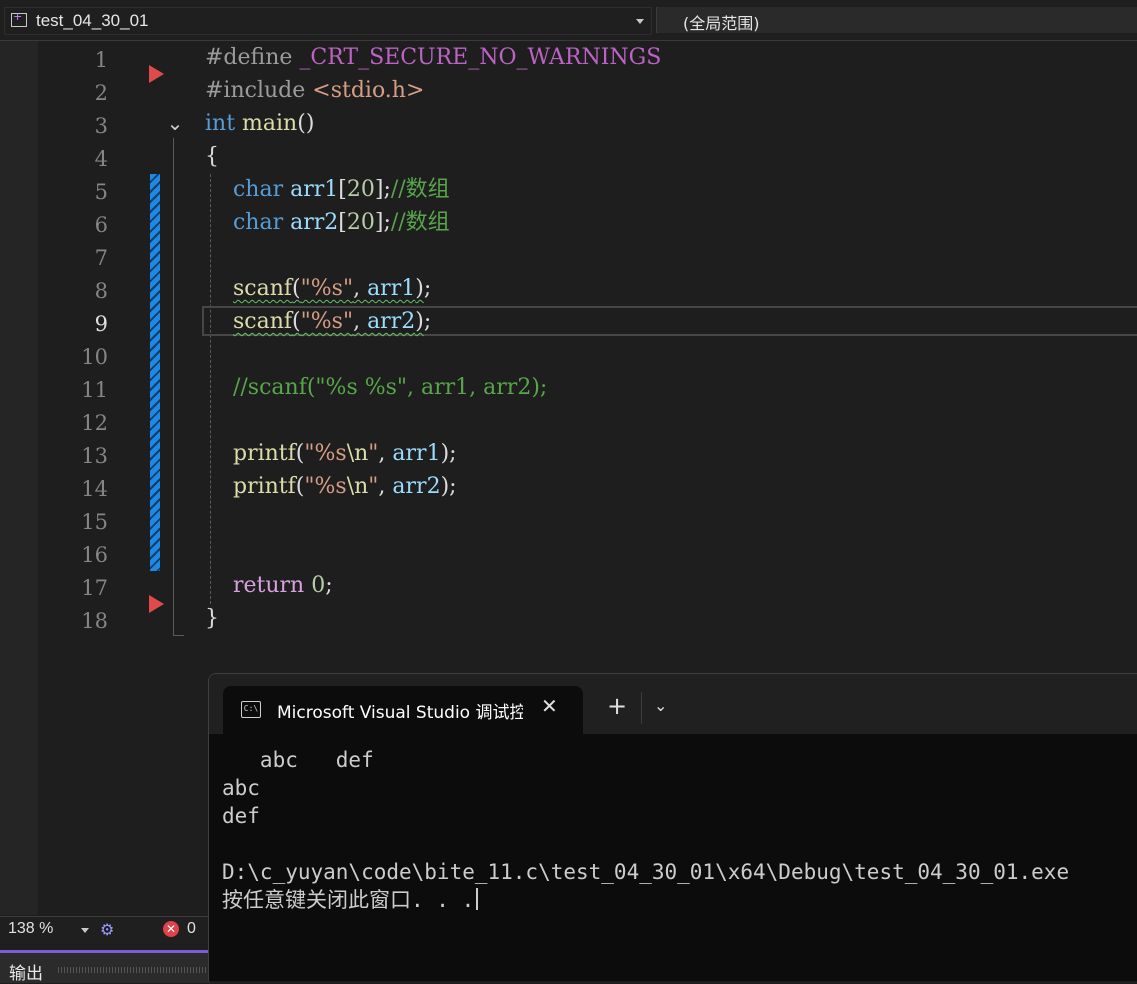  I want to click on navigation-bar: test_04_30_01 (全局范围), so click(568, 20).